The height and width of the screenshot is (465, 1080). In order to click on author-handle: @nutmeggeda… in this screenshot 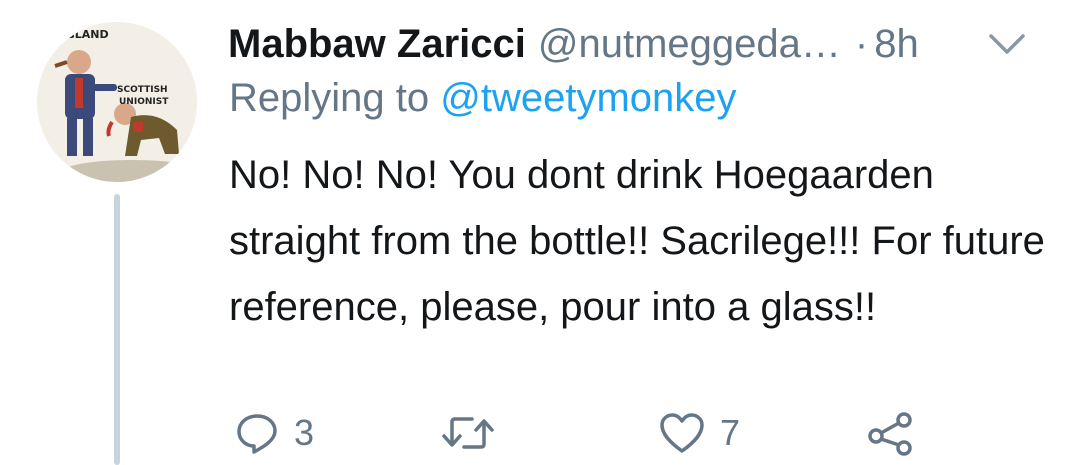, I will do `click(689, 44)`.